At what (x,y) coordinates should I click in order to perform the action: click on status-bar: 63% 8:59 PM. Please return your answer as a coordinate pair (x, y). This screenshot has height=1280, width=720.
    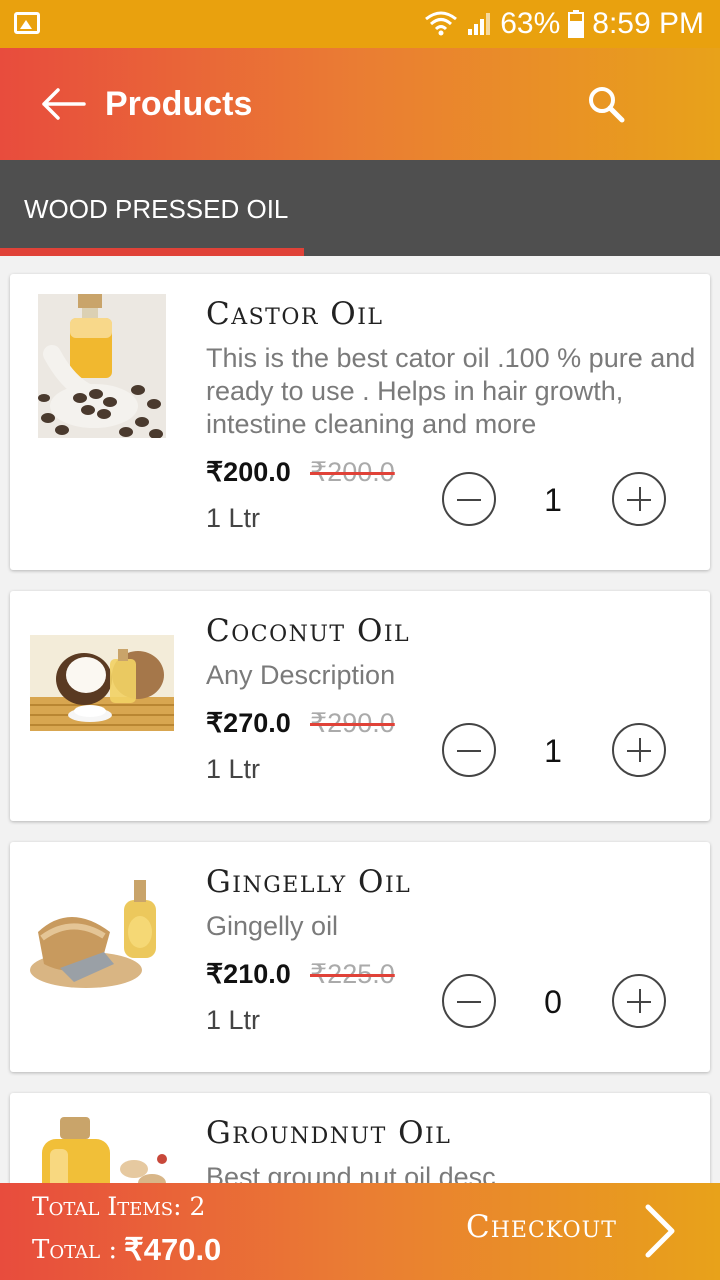
    Looking at the image, I should click on (360, 24).